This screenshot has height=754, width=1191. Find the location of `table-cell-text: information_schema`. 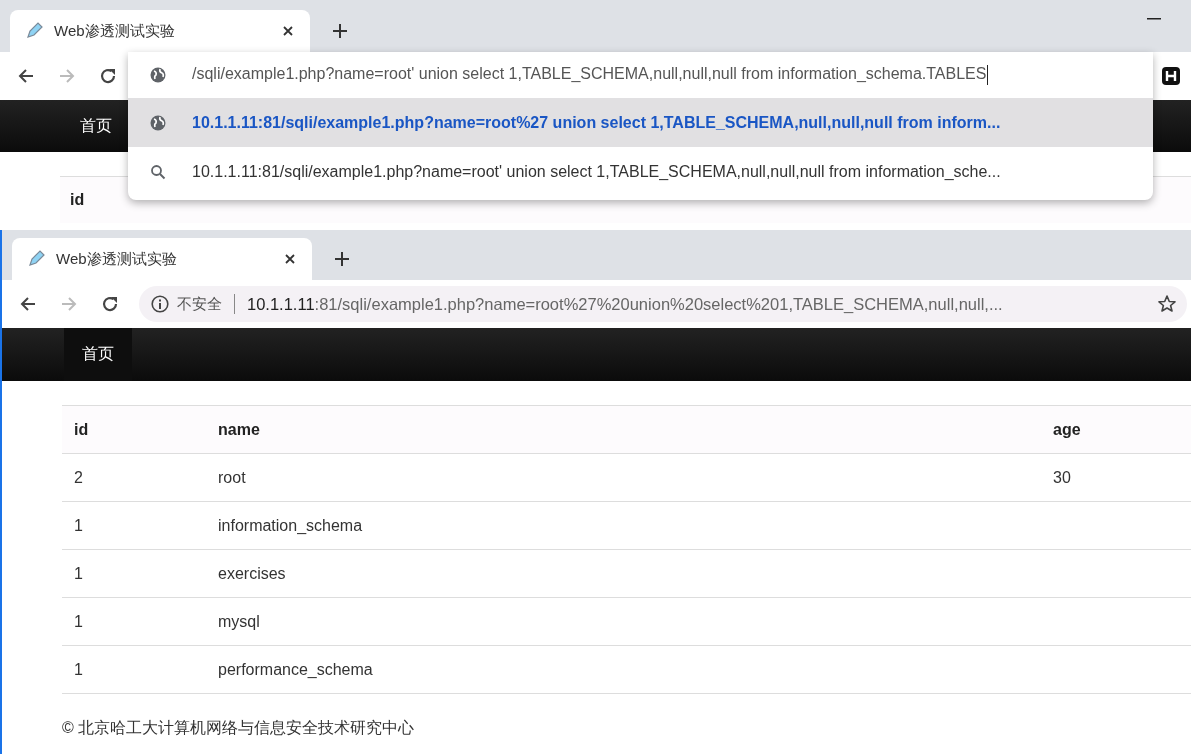

table-cell-text: information_schema is located at coordinates (291, 525).